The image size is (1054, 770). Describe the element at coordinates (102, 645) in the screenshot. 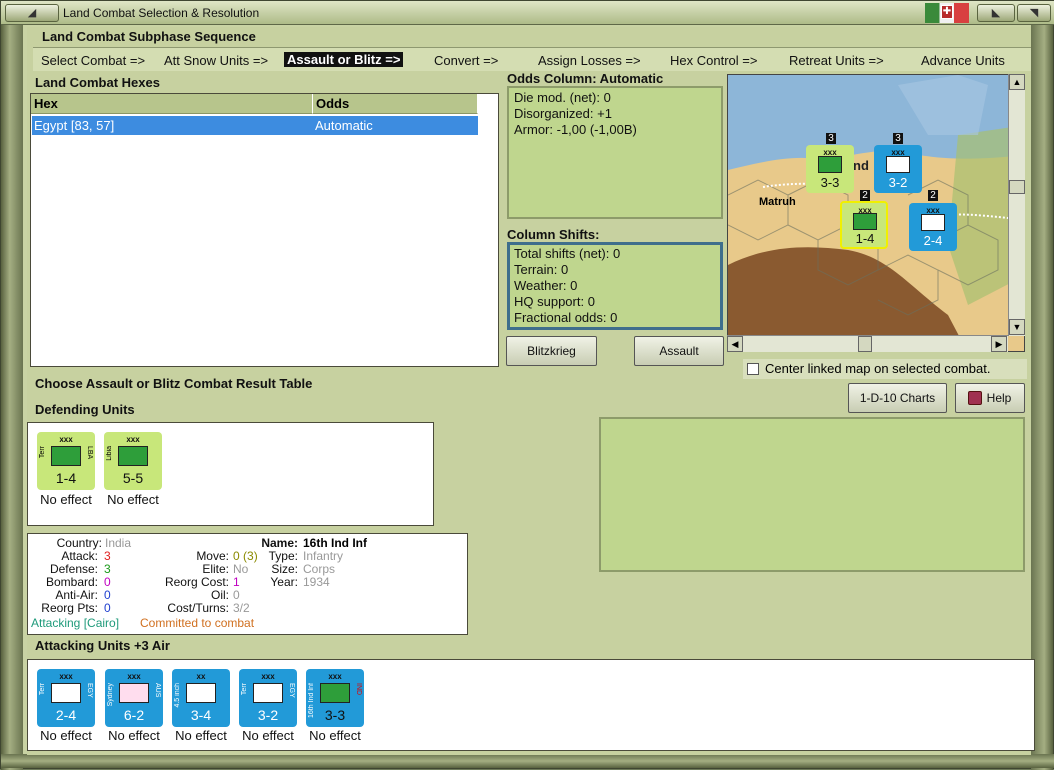

I see `attacking-title: Attacking Units +3 Air` at that location.